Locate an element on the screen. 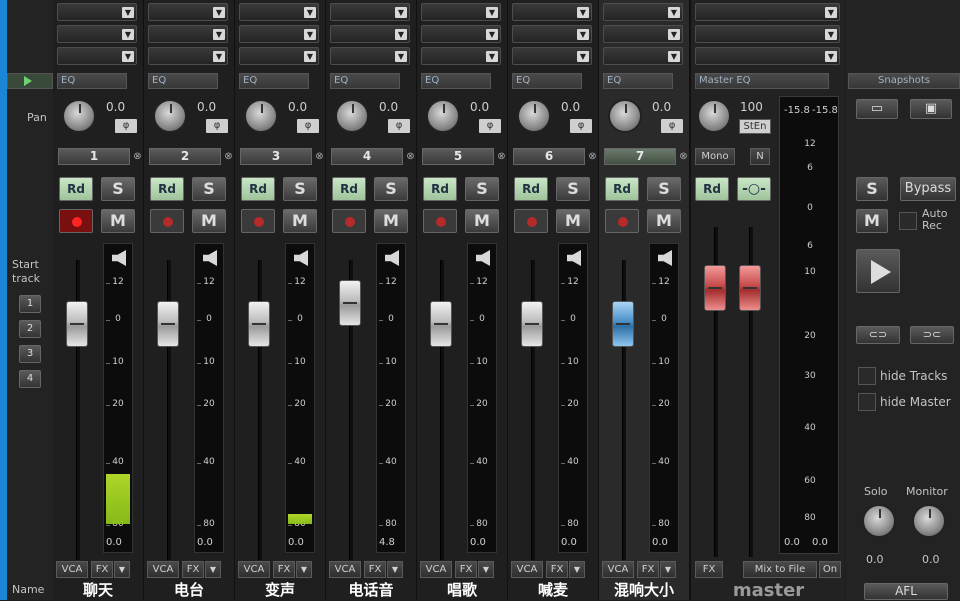  snapshot-mute-button: M is located at coordinates (872, 221).